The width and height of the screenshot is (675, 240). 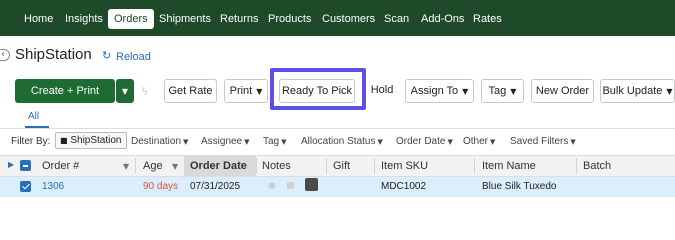 I want to click on nav-scan: Scan, so click(x=396, y=19).